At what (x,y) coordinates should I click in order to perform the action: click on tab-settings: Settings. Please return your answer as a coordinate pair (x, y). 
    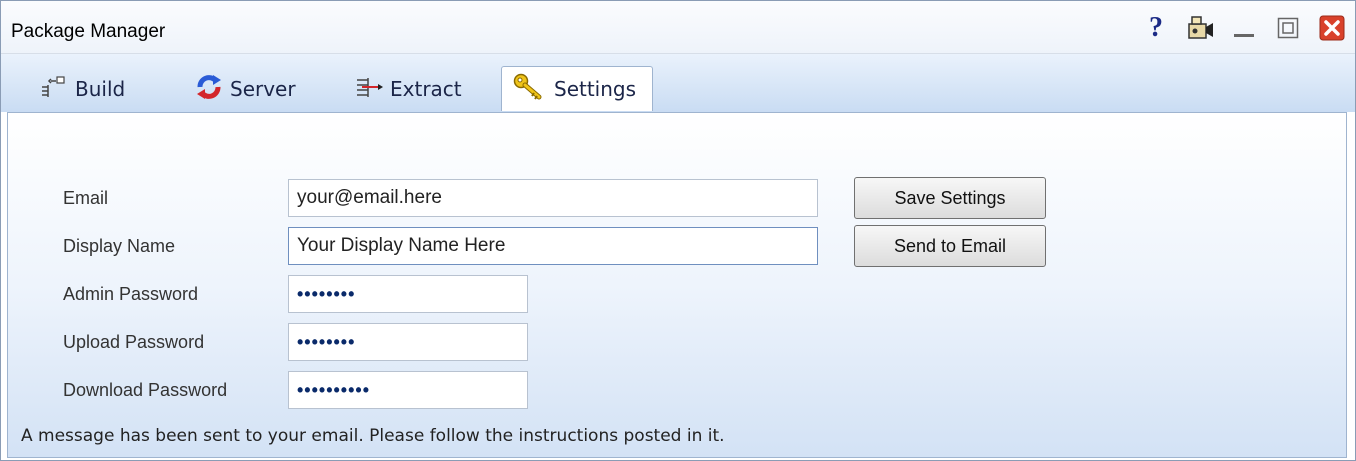
    Looking at the image, I should click on (577, 88).